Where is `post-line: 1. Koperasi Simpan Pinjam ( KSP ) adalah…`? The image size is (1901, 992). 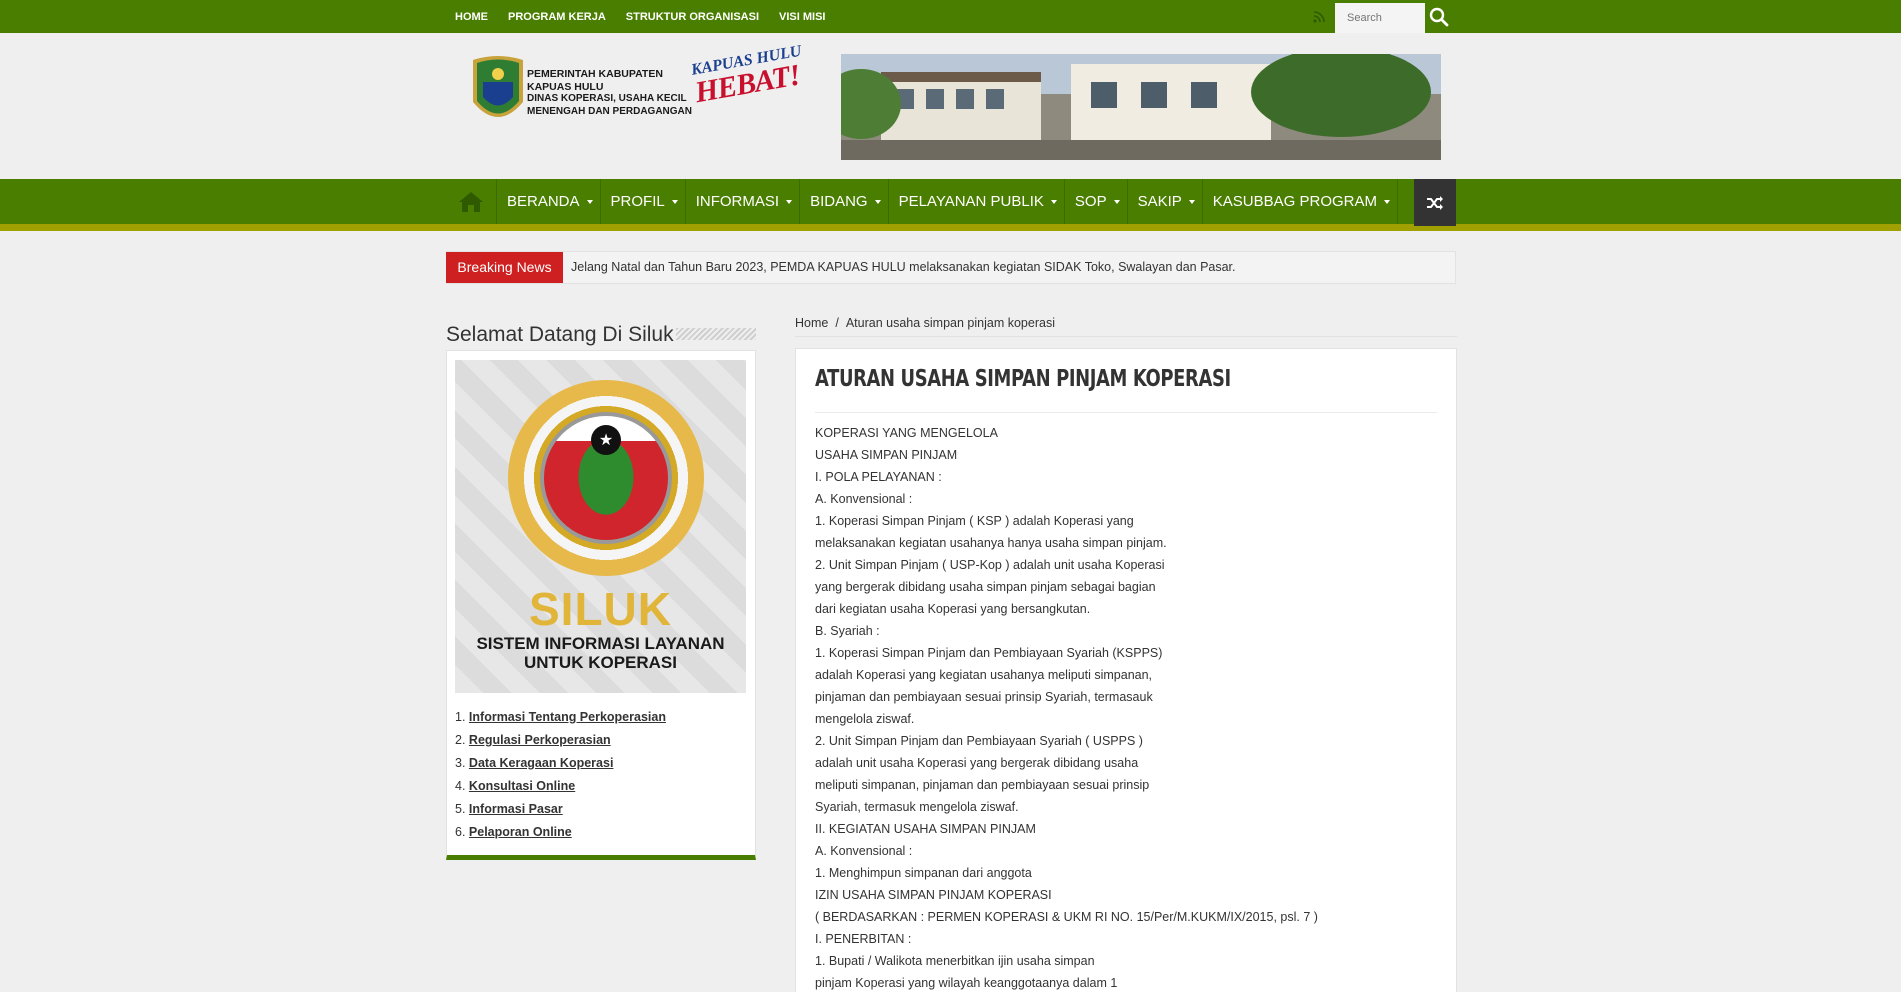
post-line: 1. Koperasi Simpan Pinjam ( KSP ) adalah… is located at coordinates (974, 521).